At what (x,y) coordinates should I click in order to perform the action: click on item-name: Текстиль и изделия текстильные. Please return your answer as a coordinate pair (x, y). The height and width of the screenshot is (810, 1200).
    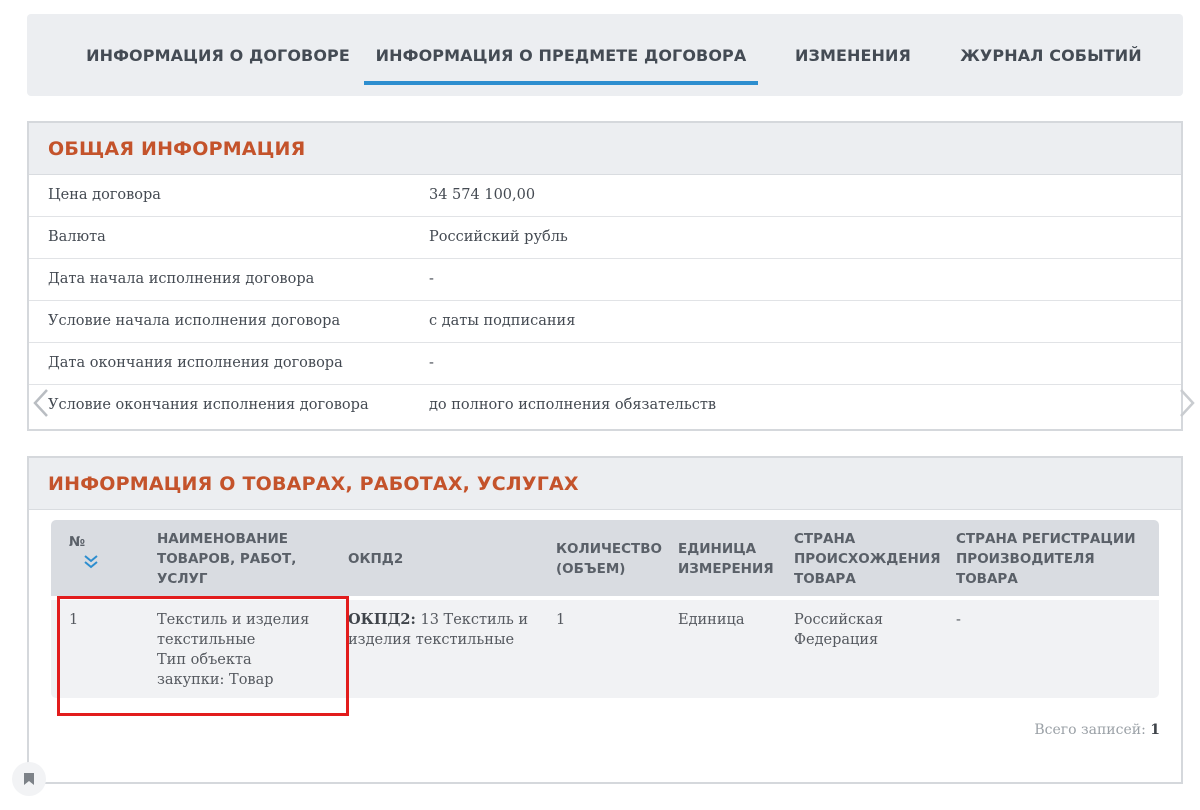
    Looking at the image, I should click on (233, 630).